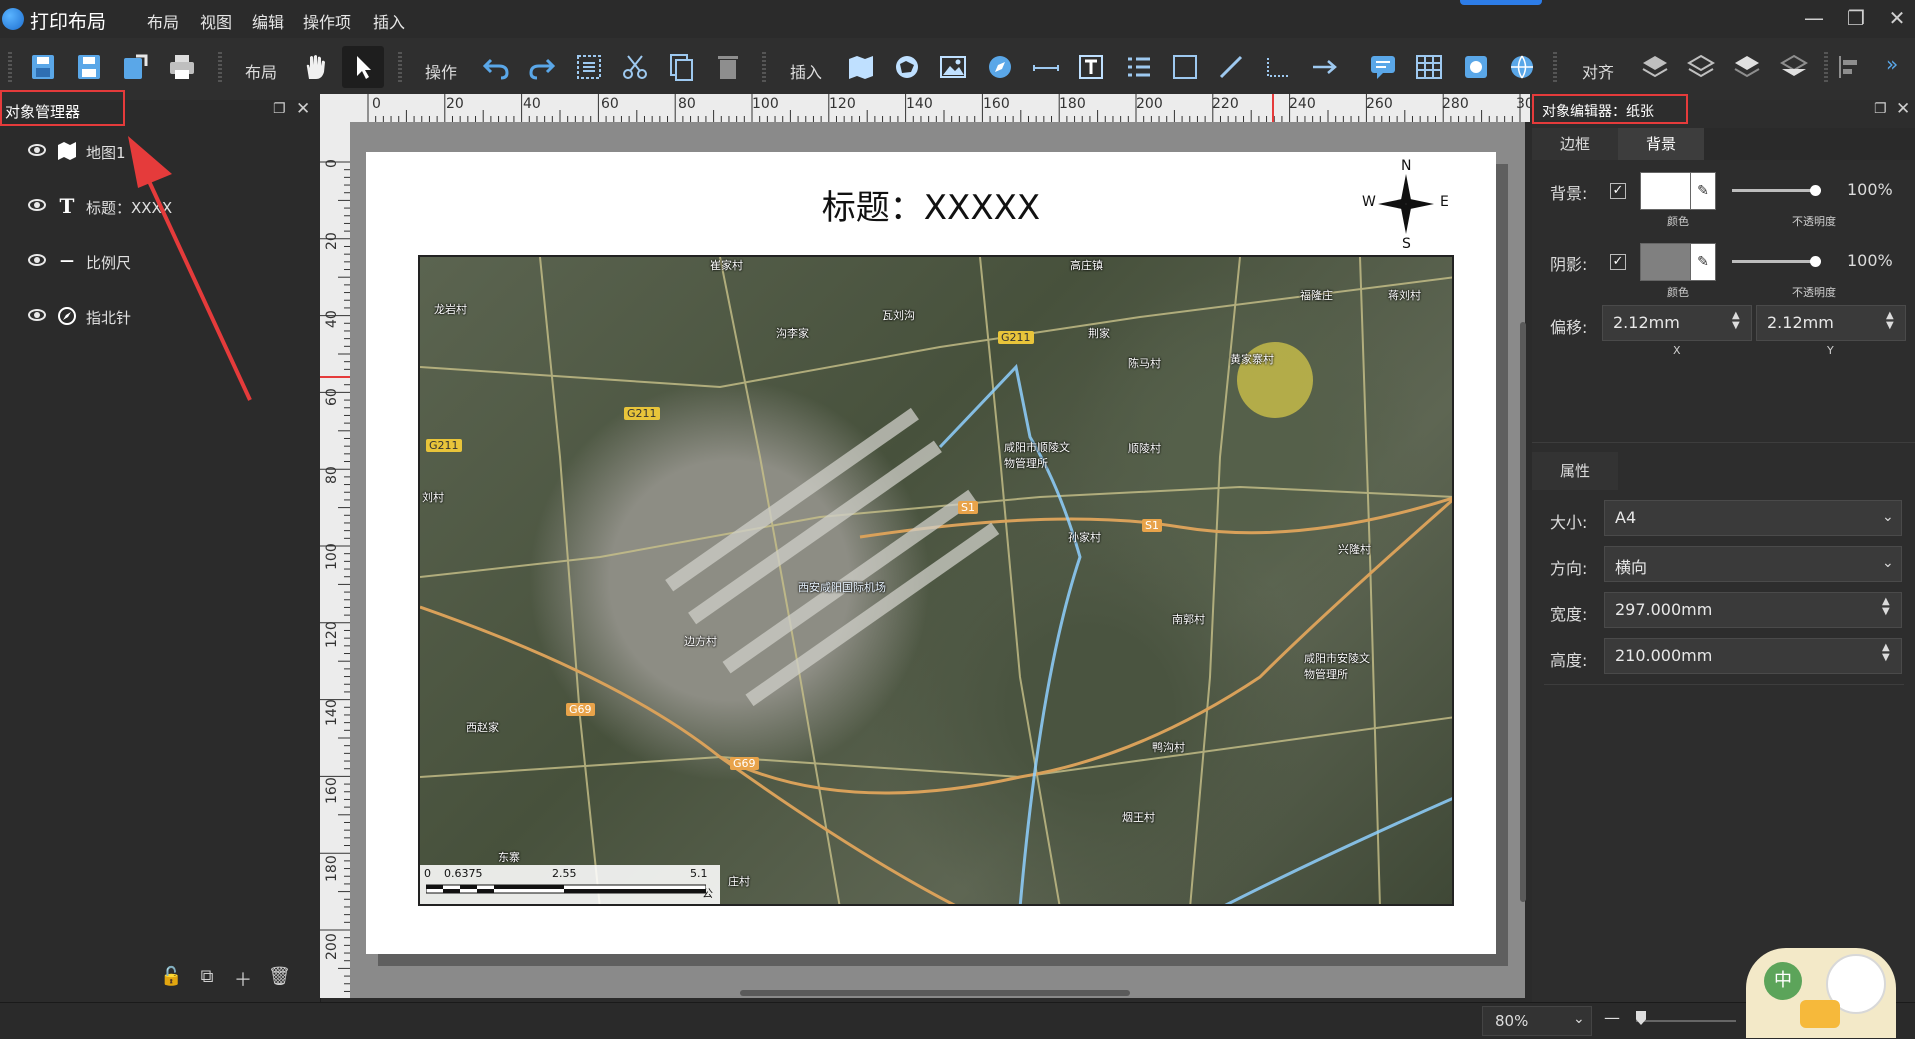 The width and height of the screenshot is (1915, 1039). I want to click on insert-line-icon, so click(1231, 67).